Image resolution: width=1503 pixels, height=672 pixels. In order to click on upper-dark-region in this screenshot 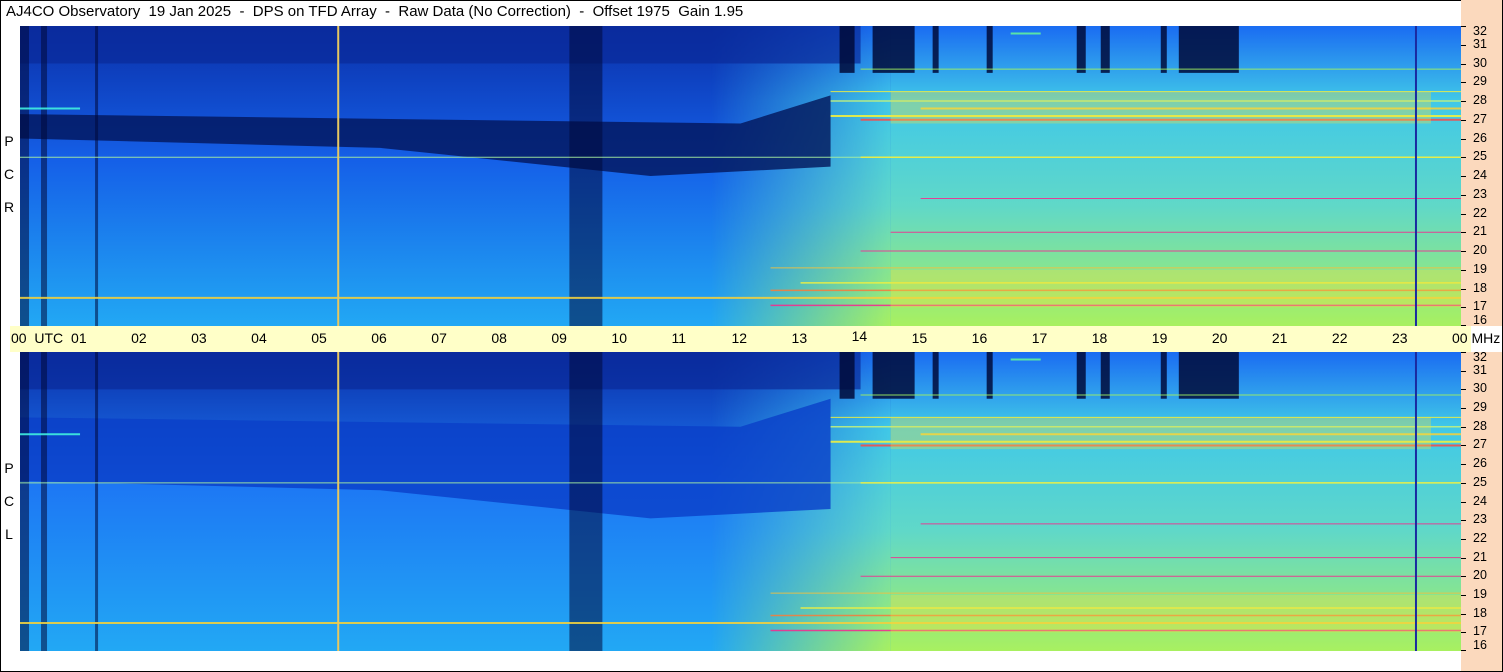, I will do `click(440, 371)`.